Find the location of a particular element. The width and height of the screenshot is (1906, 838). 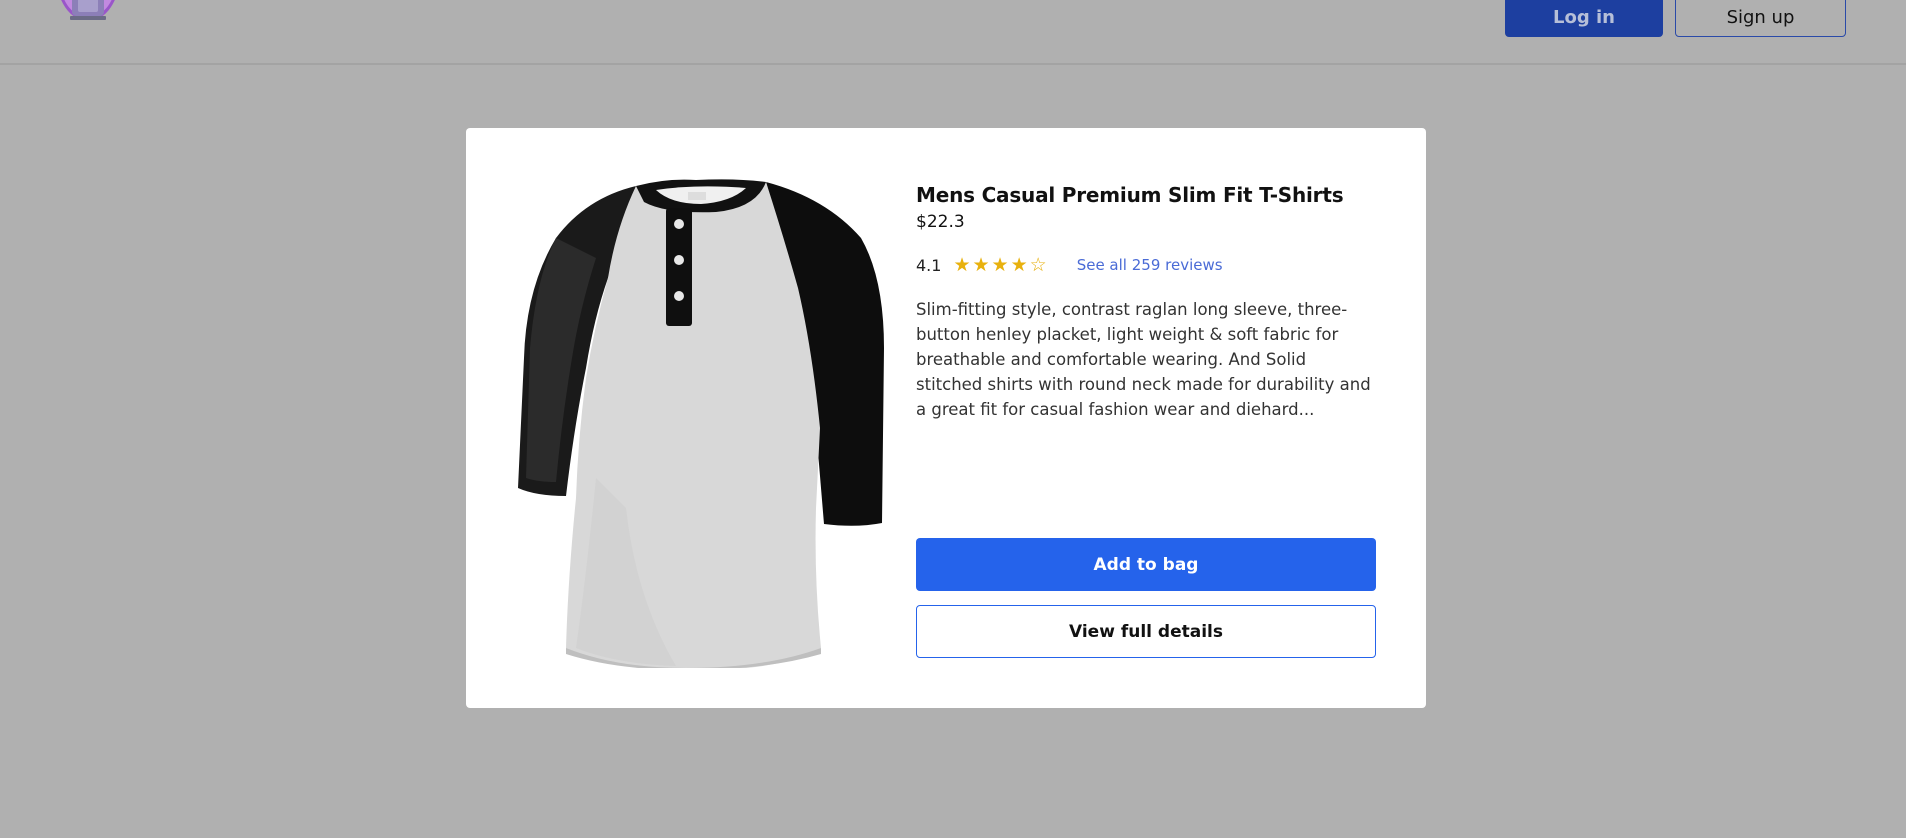

login-button: Log in is located at coordinates (1584, 18).